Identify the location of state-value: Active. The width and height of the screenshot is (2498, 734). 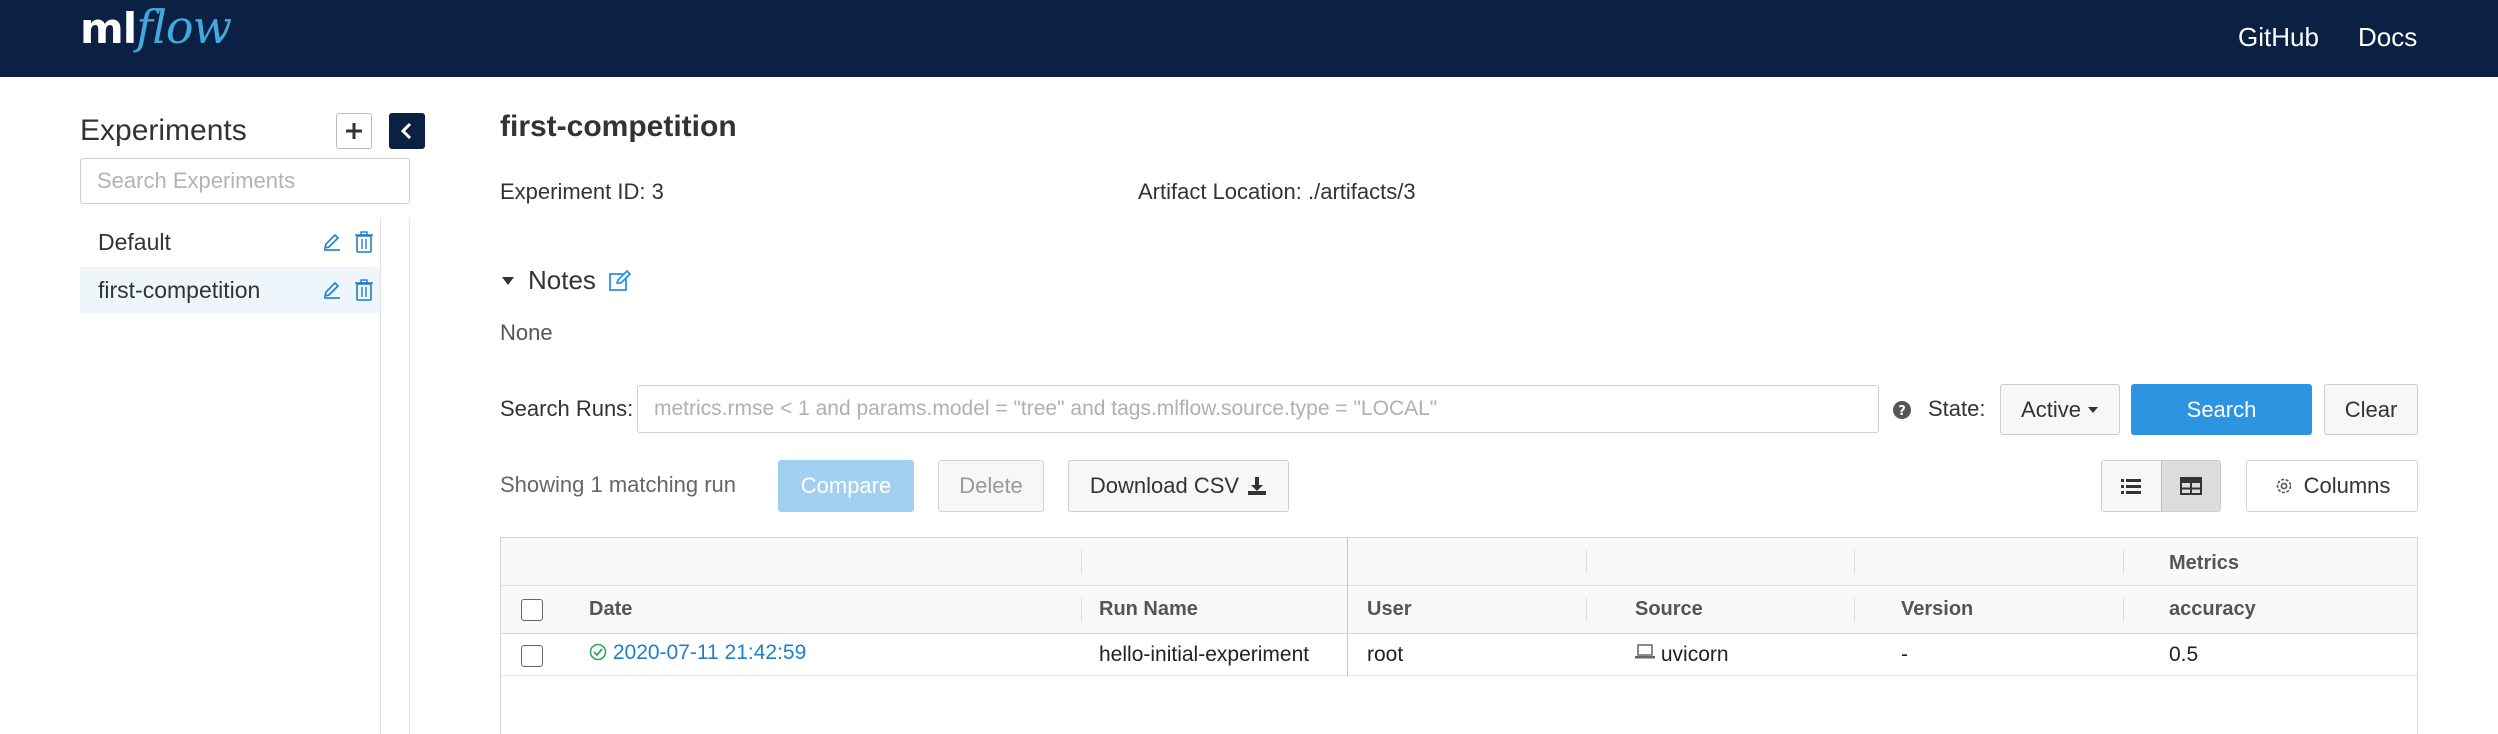
(2051, 409).